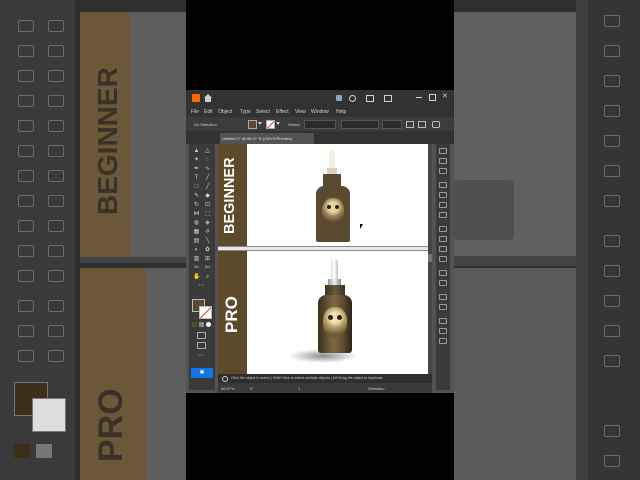  Describe the element at coordinates (341, 112) in the screenshot. I see `menu-help: Help` at that location.